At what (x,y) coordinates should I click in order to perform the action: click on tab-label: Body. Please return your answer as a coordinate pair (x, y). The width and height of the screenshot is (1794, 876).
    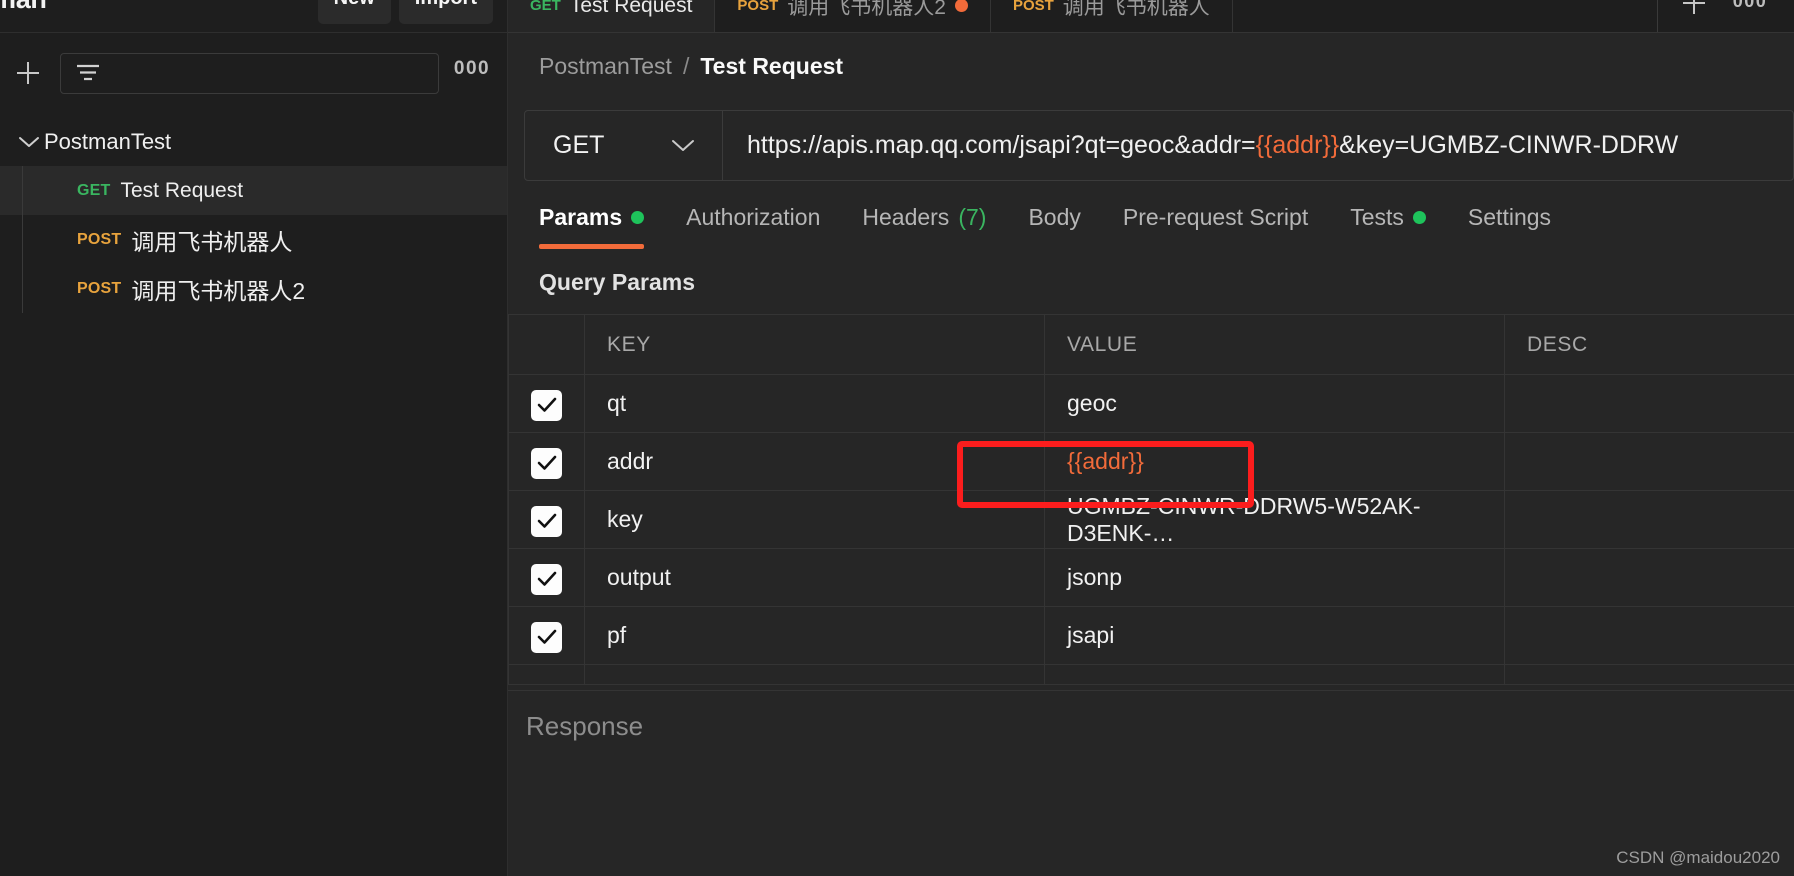
    Looking at the image, I should click on (1054, 217).